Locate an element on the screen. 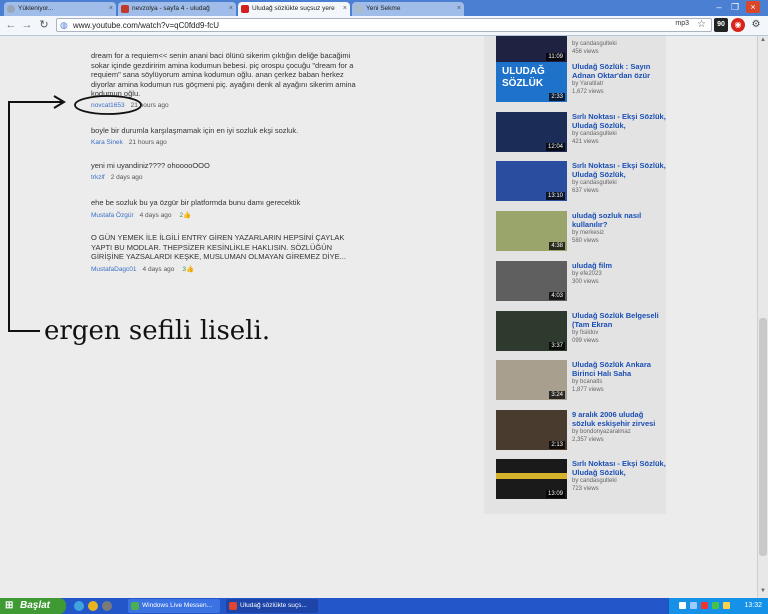  update-icon is located at coordinates (726, 605).